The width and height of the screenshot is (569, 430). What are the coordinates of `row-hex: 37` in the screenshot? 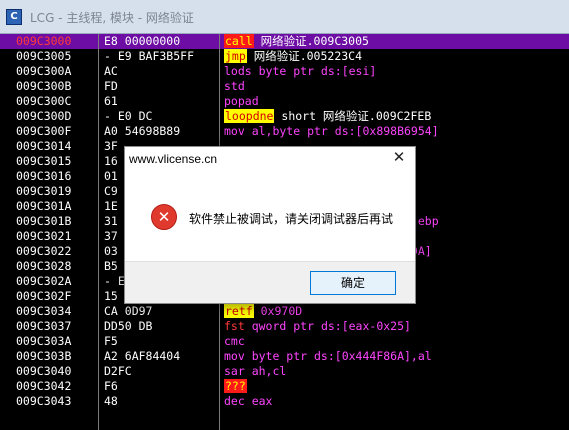 It's located at (111, 236).